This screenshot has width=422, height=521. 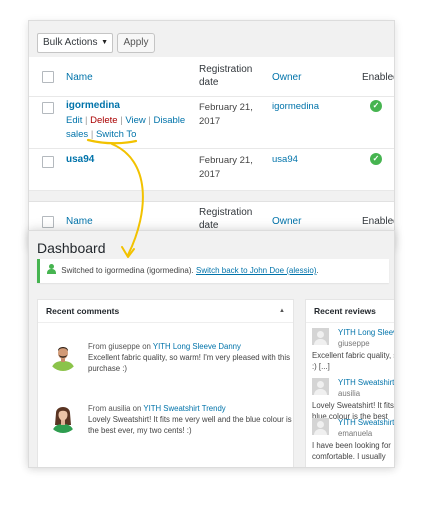 I want to click on column-footer-enabled: Enabled, so click(x=378, y=221).